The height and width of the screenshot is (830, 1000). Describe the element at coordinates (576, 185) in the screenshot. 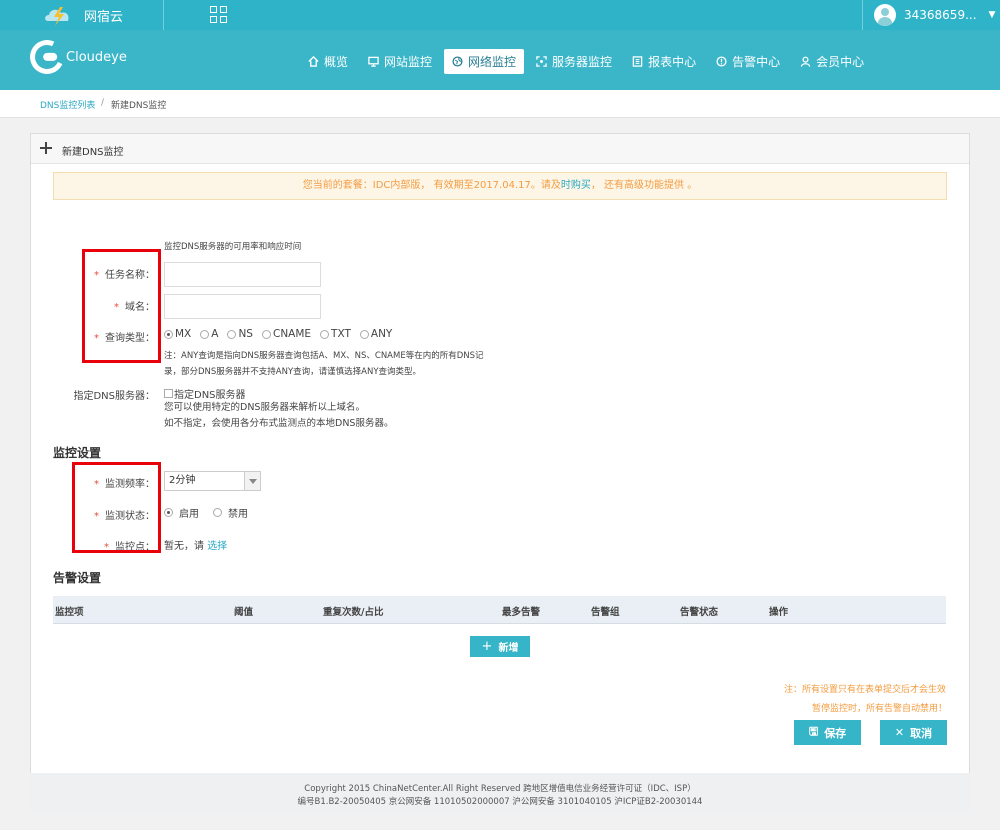

I see `buy-link: 时购买` at that location.